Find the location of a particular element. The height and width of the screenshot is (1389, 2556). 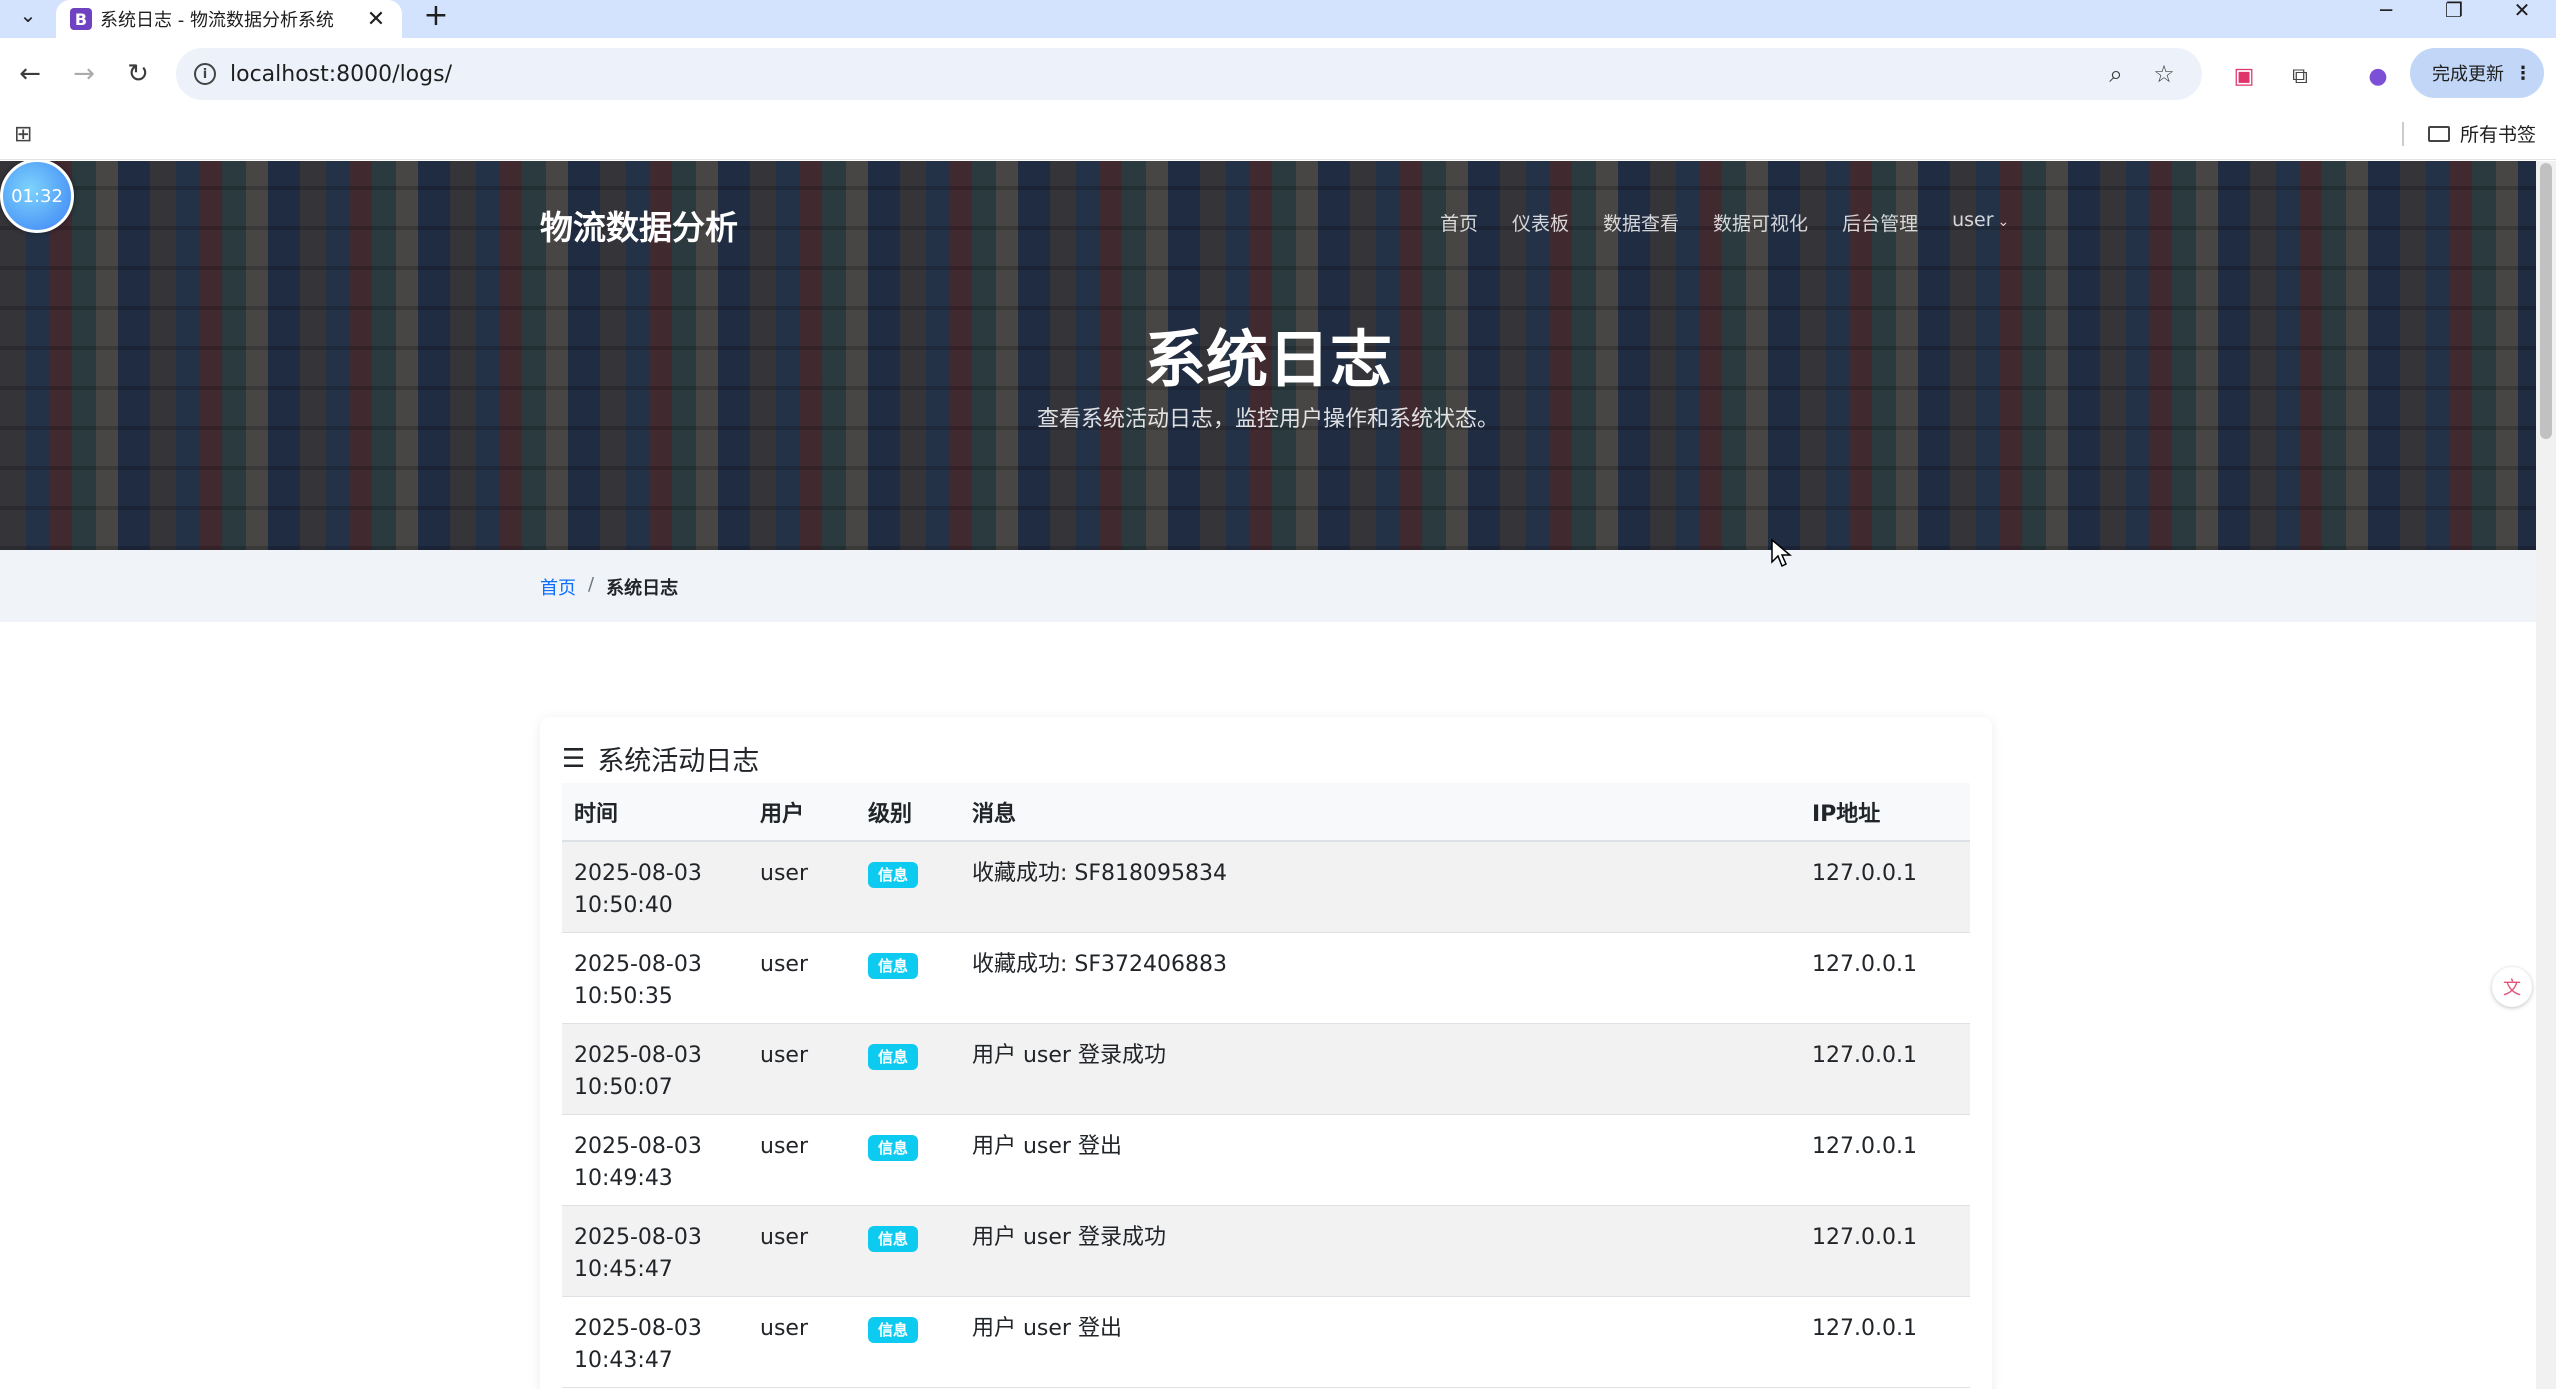

browser-tab-strip: ⌄ B 系统日志 - 物流数据分析系统 ✕ + ─ ❐ ✕ is located at coordinates (1278, 19).